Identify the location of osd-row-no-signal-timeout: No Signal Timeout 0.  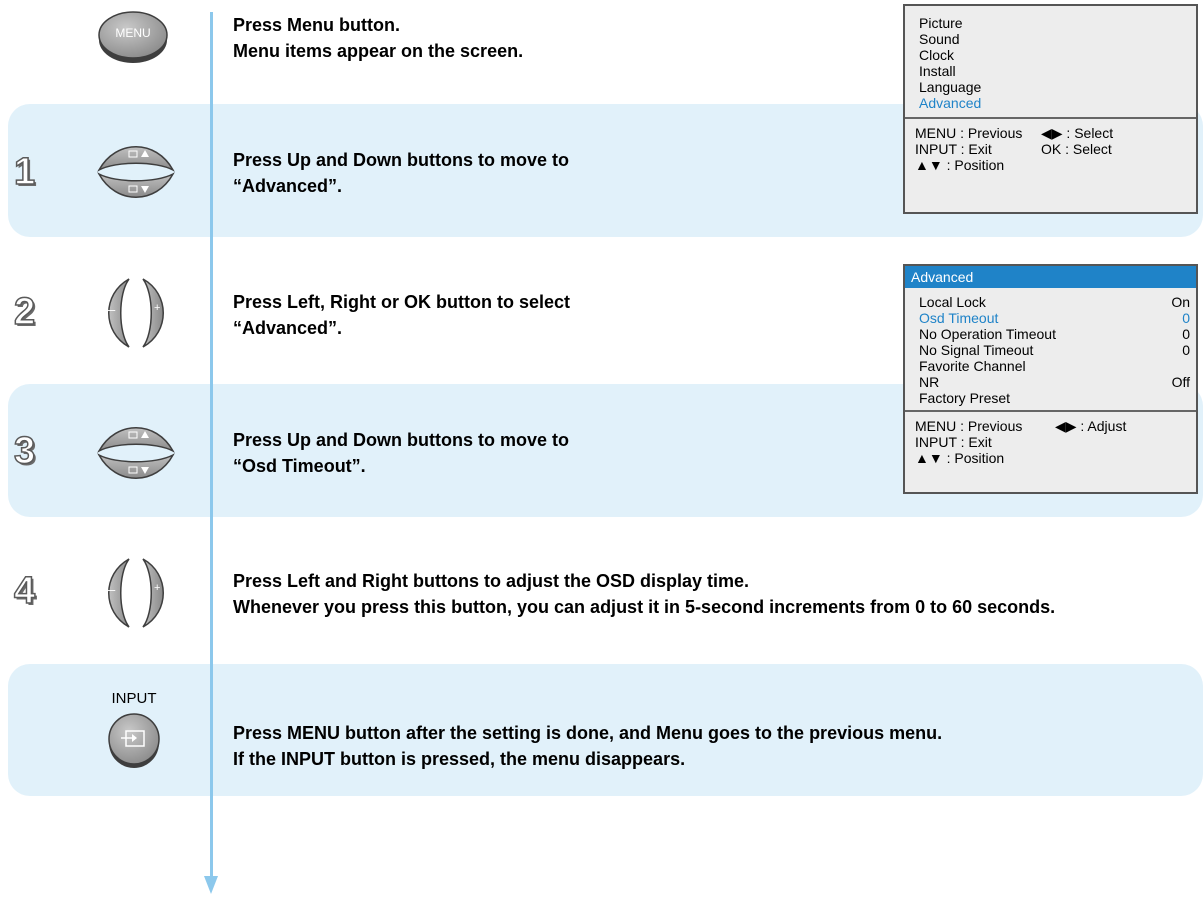
(1054, 350).